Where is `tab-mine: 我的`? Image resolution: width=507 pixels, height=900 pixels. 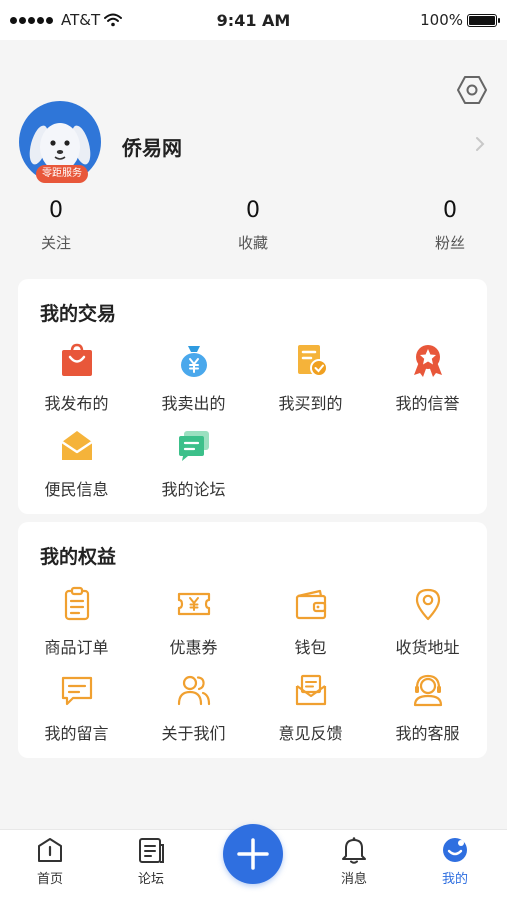 tab-mine: 我的 is located at coordinates (455, 861).